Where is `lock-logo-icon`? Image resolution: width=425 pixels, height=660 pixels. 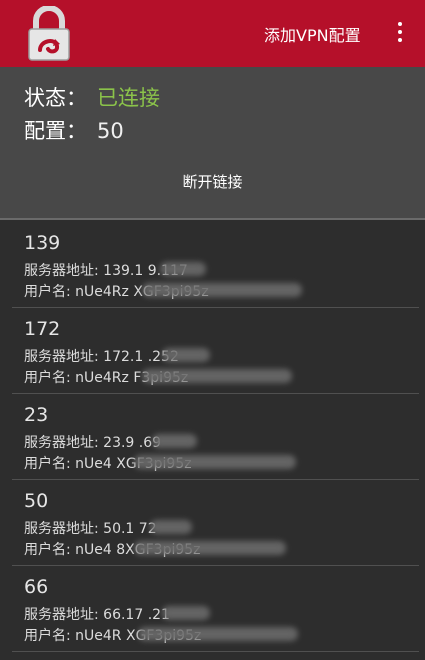 lock-logo-icon is located at coordinates (49, 33).